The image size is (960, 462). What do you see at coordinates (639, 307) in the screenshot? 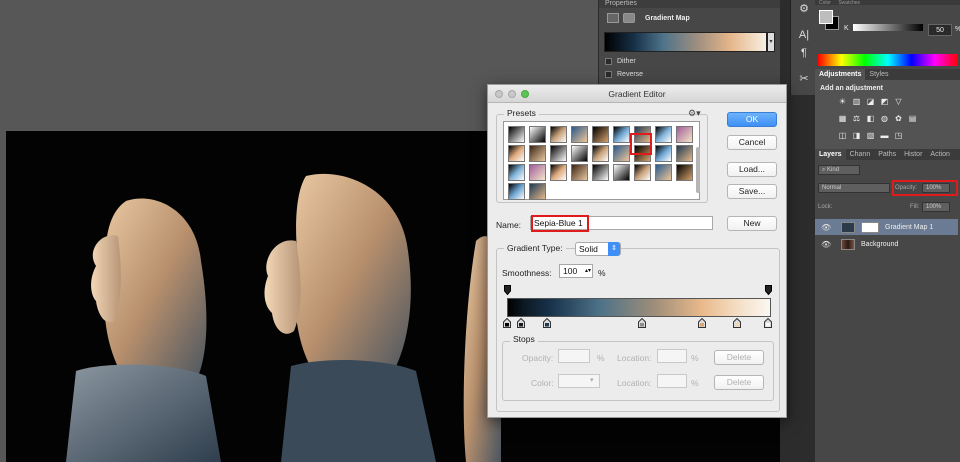
I see `gradient-bar` at bounding box center [639, 307].